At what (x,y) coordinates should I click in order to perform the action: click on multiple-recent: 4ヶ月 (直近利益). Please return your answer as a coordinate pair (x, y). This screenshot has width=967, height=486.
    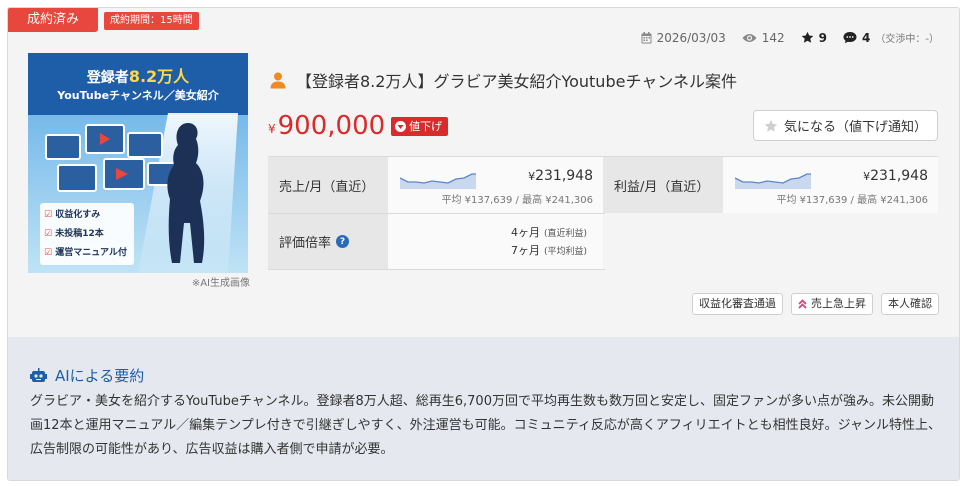
    Looking at the image, I should click on (548, 232).